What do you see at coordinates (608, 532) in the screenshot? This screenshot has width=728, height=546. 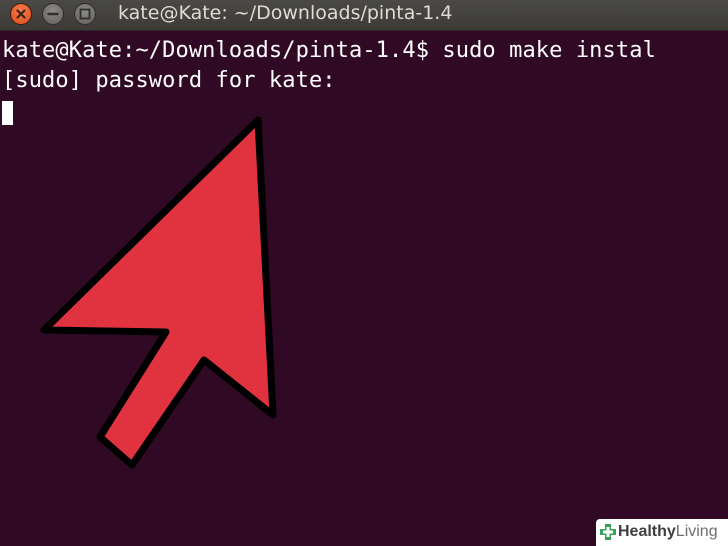 I see `health-cross-icon` at bounding box center [608, 532].